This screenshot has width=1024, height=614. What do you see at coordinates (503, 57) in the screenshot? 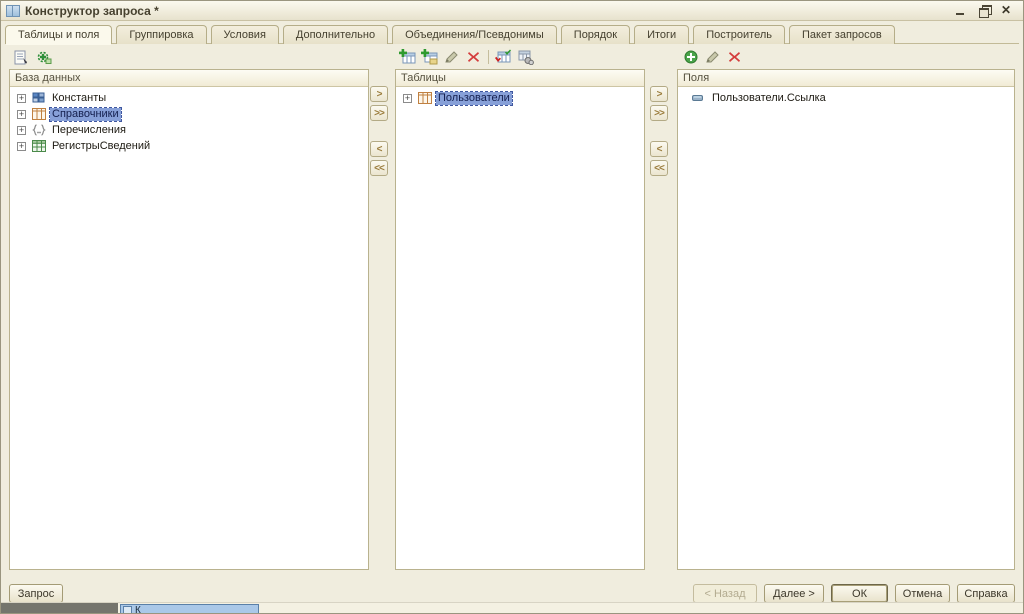
I see `replace-table-icon` at bounding box center [503, 57].